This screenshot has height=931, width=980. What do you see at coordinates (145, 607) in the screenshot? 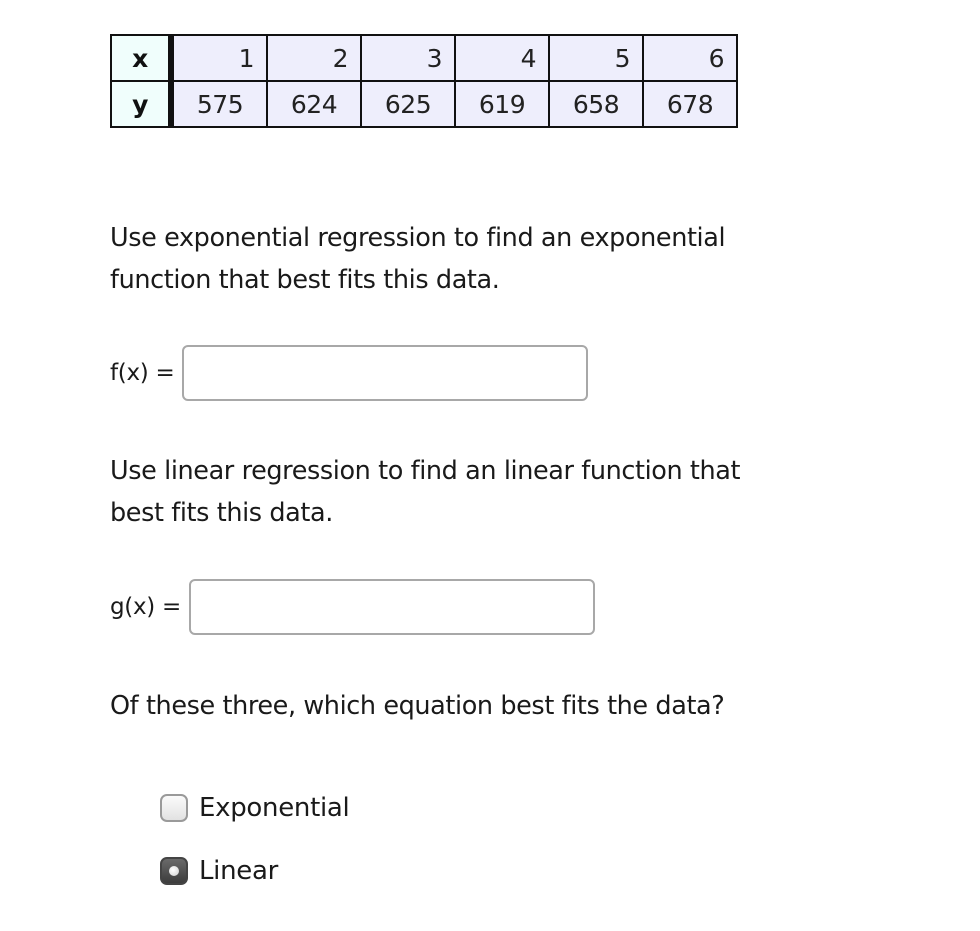
I see `gx-label: g(x) =` at bounding box center [145, 607].